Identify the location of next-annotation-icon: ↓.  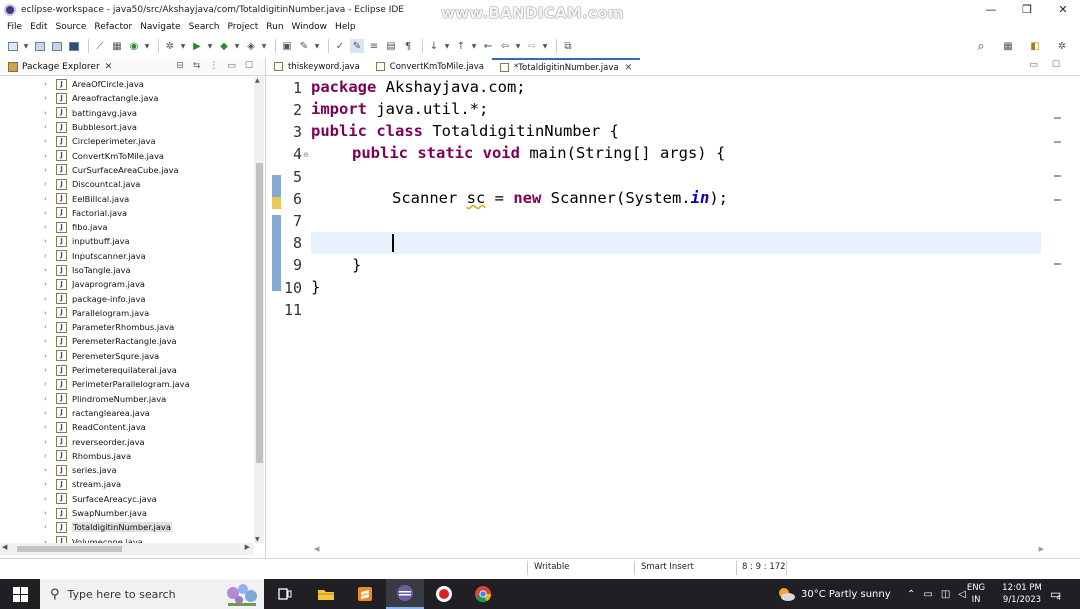
(434, 46).